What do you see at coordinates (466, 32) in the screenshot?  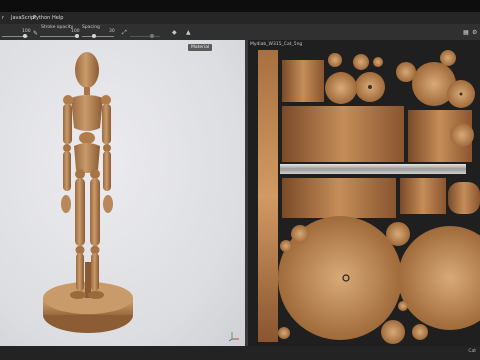 I see `grid-icon: ▦` at bounding box center [466, 32].